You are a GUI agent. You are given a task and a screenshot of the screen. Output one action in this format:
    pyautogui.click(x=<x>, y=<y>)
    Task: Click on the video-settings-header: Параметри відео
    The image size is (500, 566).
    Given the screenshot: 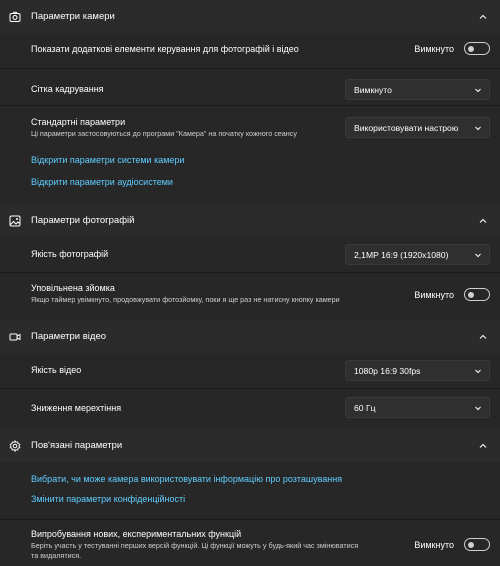 What is the action you would take?
    pyautogui.click(x=250, y=336)
    